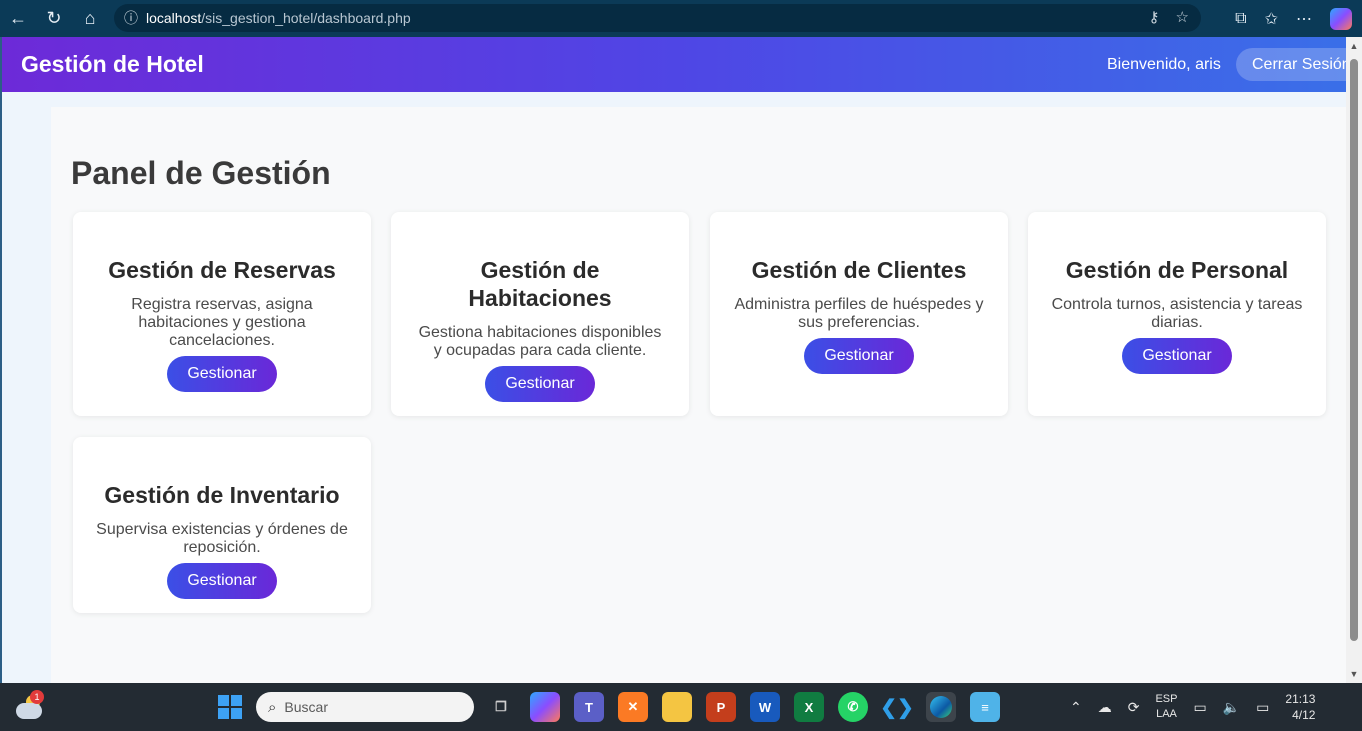  I want to click on clock-time: 21:13, so click(1300, 699).